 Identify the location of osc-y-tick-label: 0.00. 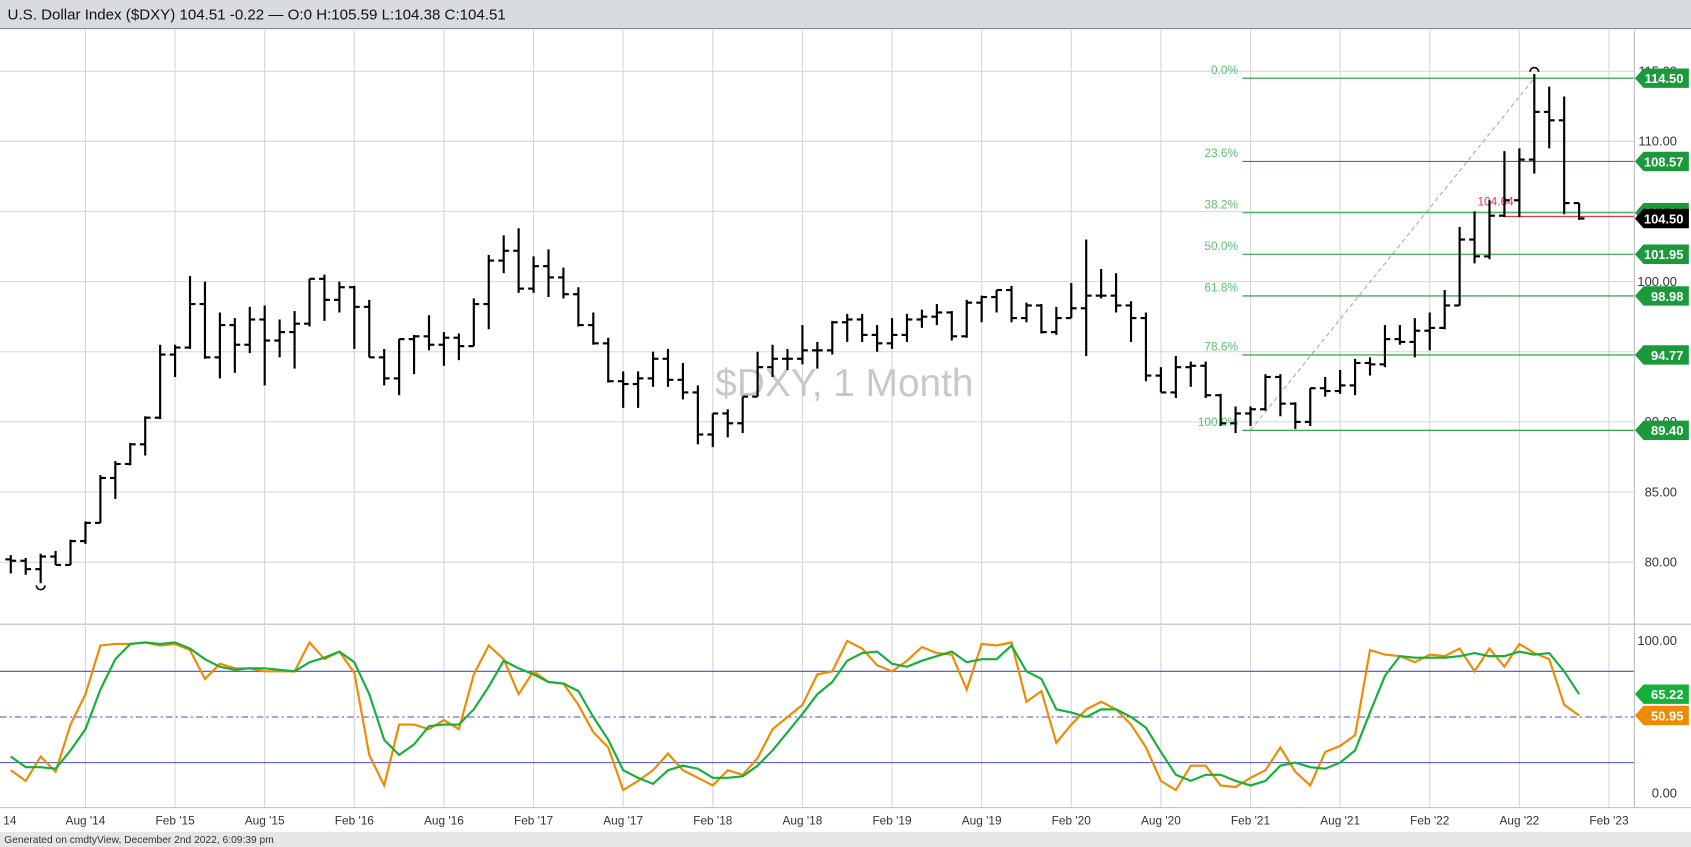
(1664, 792).